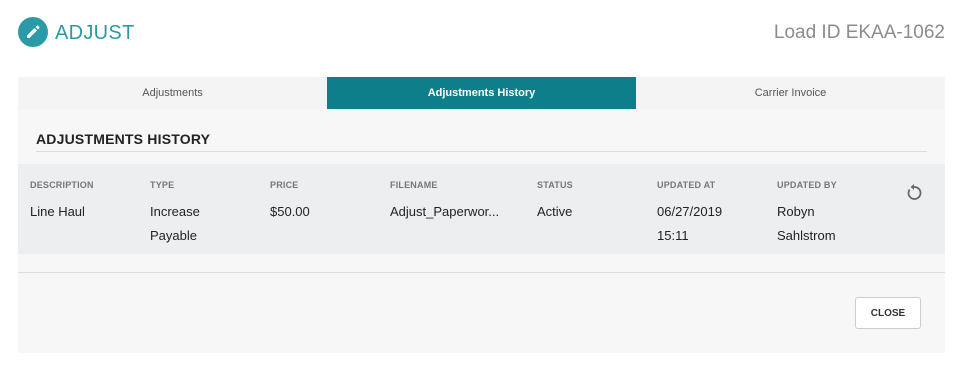 This screenshot has height=370, width=962. Describe the element at coordinates (290, 211) in the screenshot. I see `price-value: $50.00` at that location.